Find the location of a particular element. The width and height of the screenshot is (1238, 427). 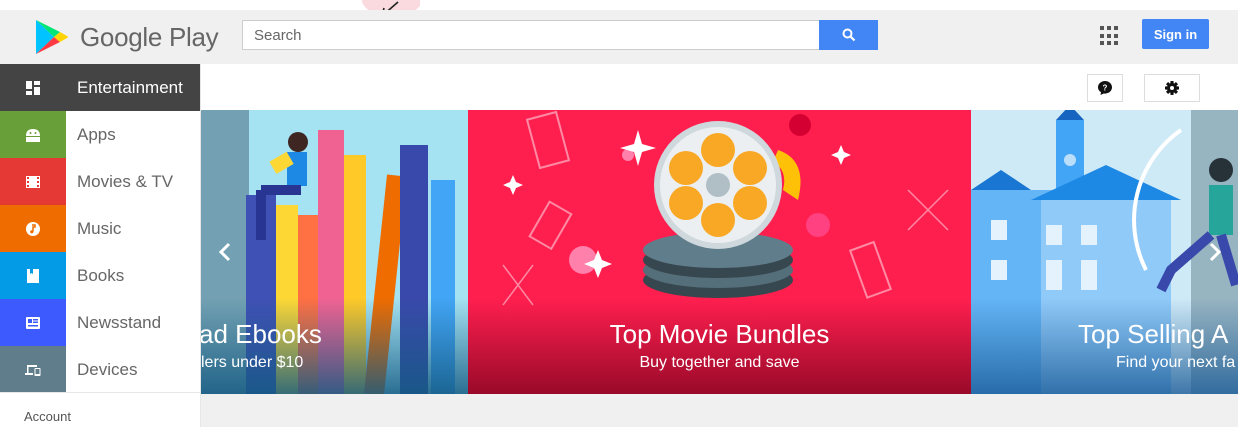

sidebar-item-label: Music is located at coordinates (99, 228).